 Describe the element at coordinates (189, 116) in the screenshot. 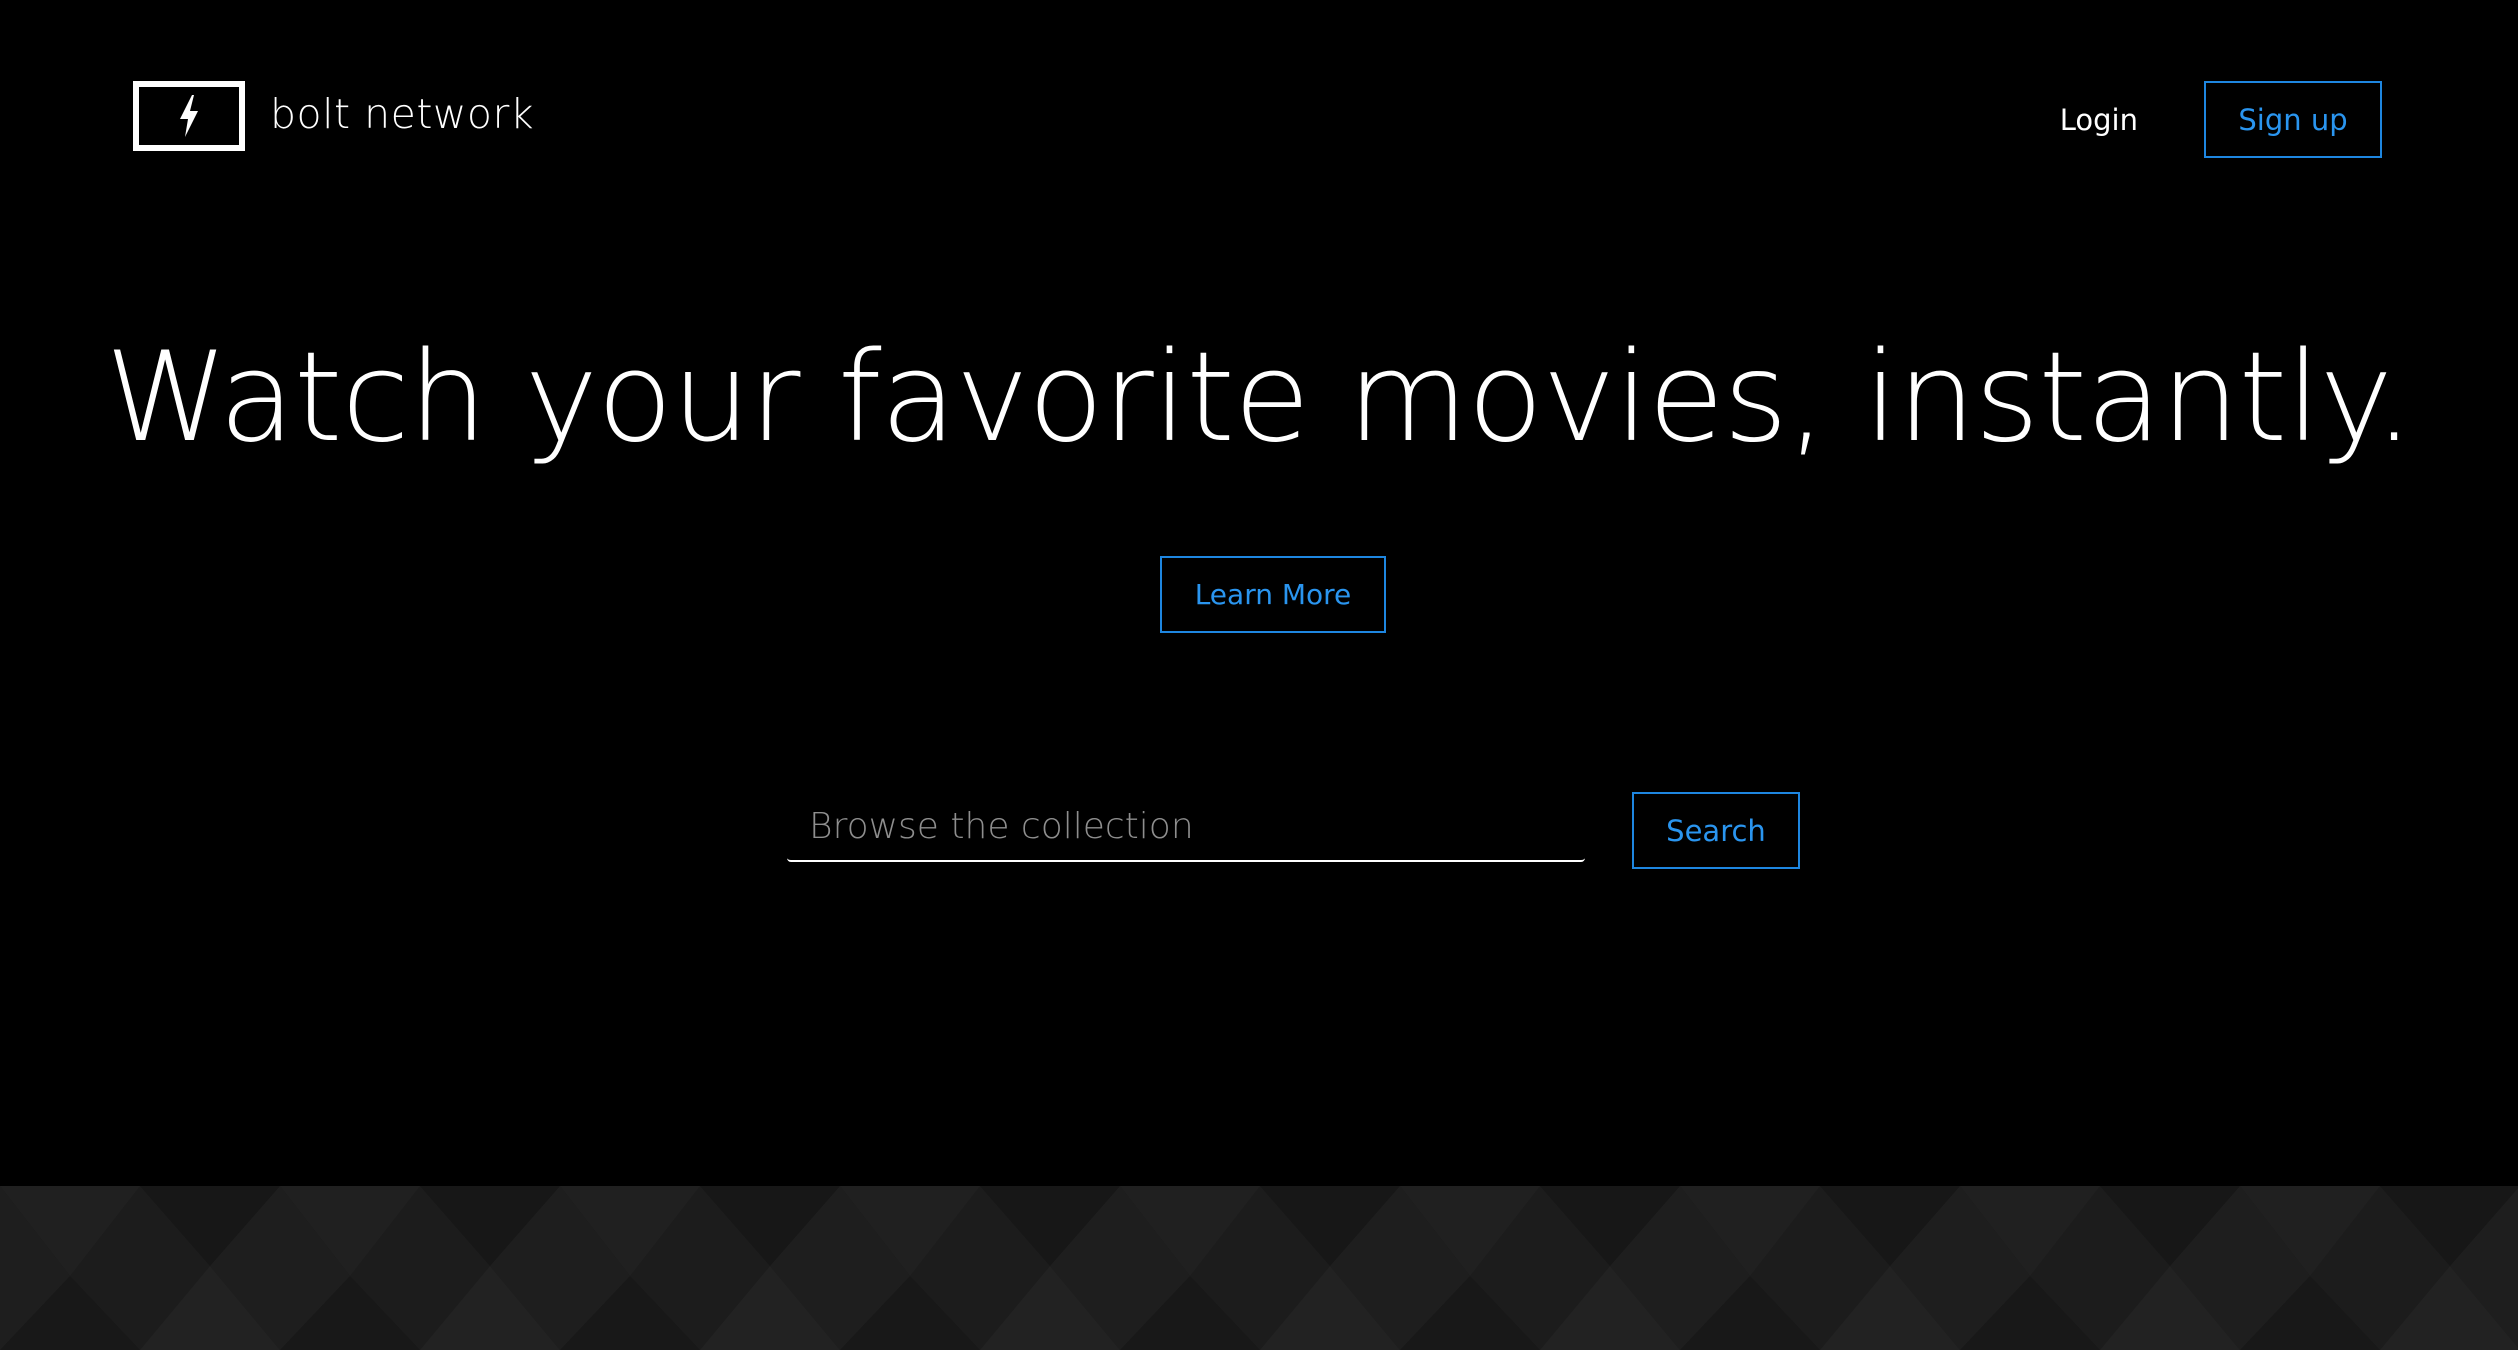

I see `bolt-icon` at that location.